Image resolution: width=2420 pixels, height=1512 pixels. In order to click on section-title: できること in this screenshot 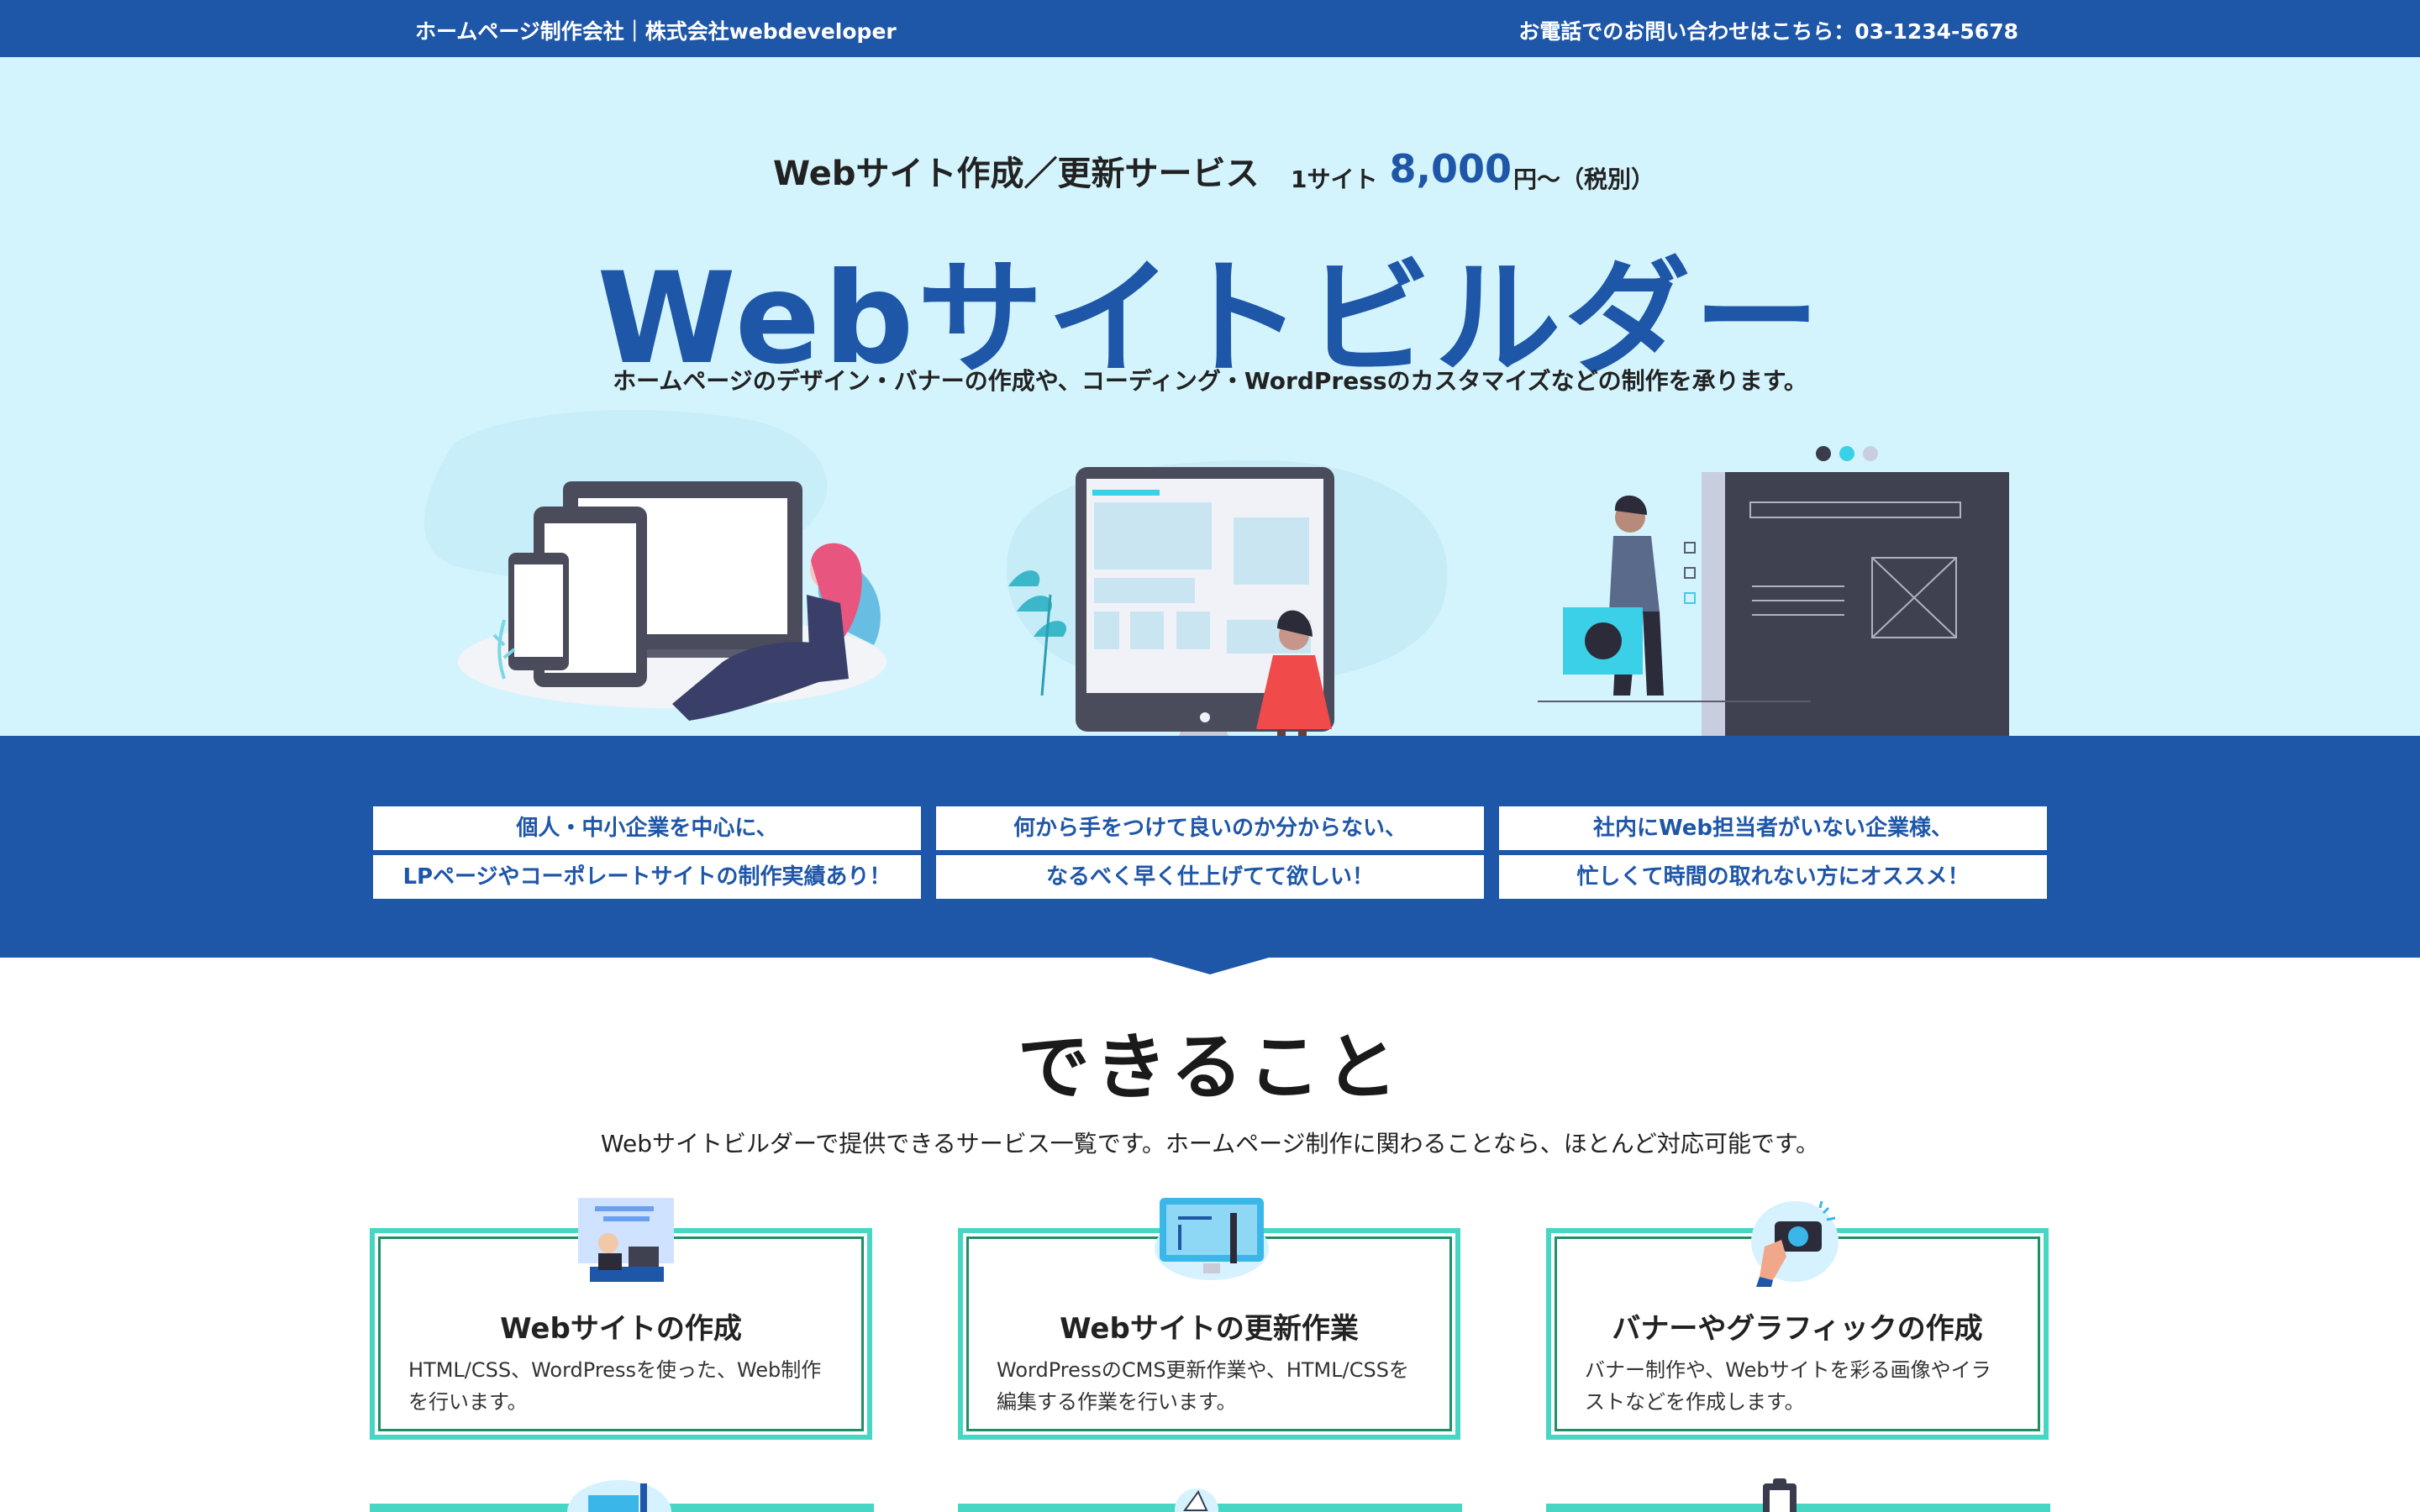, I will do `click(1210, 1068)`.